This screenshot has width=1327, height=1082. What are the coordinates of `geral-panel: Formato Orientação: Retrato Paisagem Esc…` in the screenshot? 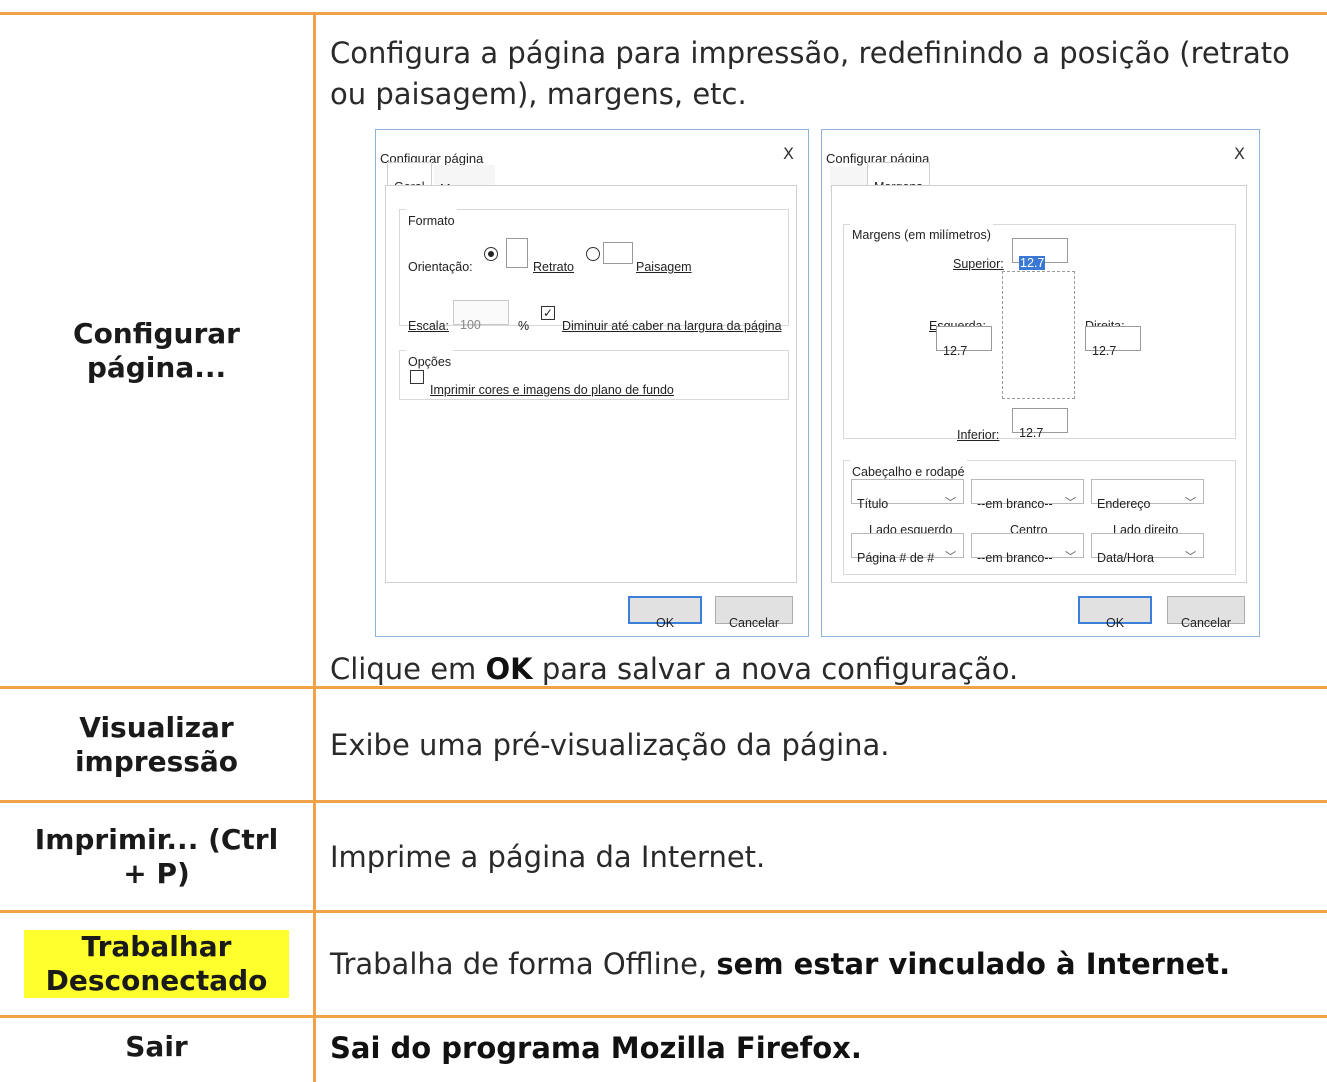 It's located at (591, 384).